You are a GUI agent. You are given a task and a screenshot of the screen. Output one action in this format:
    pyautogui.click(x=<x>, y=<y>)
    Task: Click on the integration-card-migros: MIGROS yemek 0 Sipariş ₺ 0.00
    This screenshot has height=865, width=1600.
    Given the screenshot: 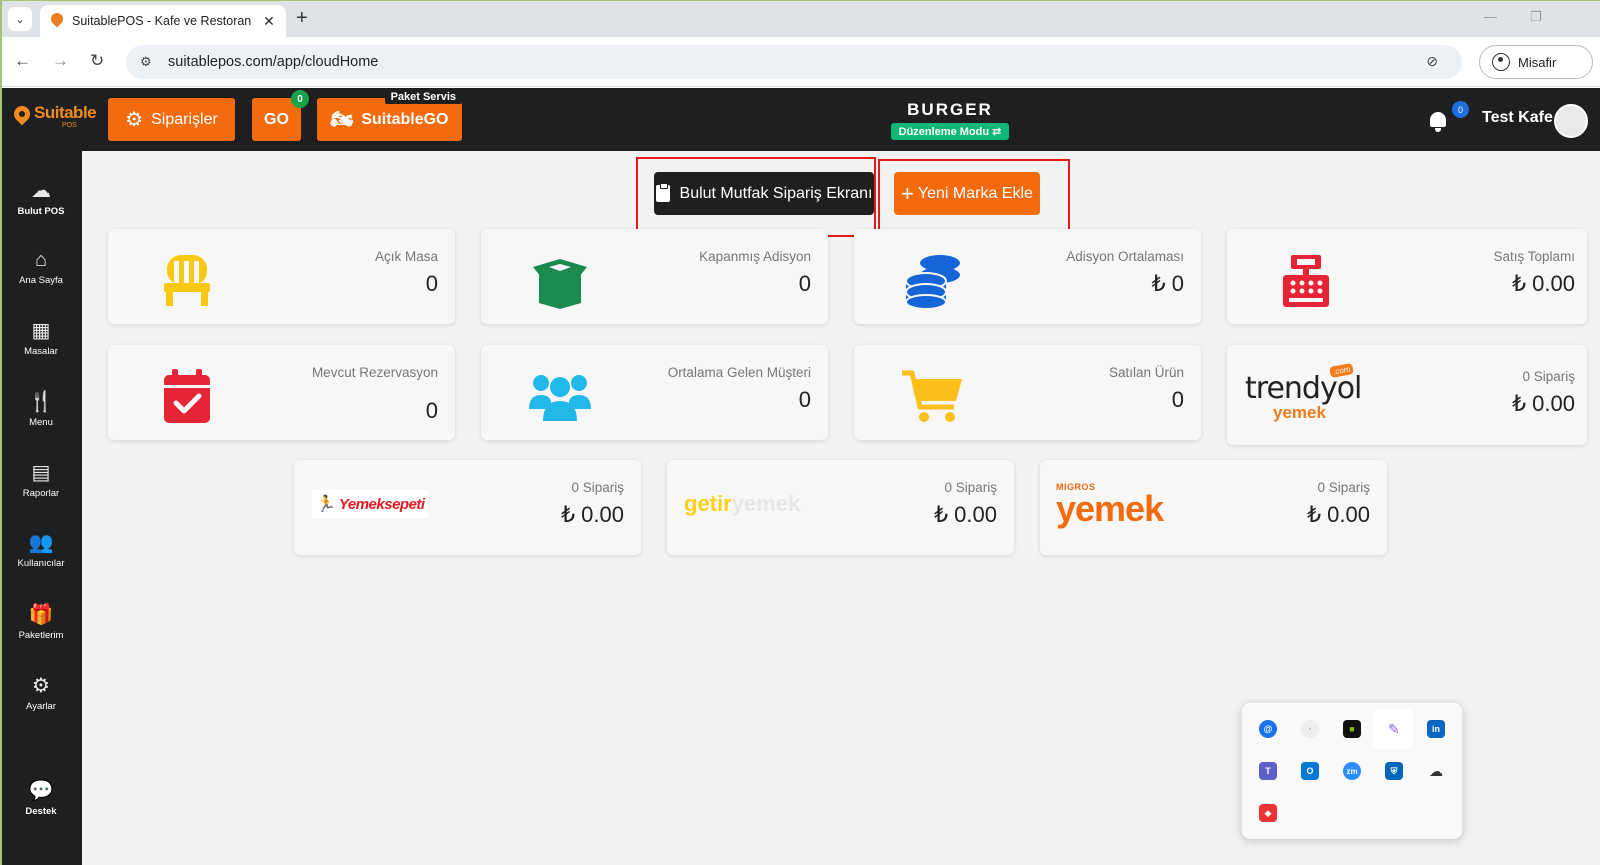 What is the action you would take?
    pyautogui.click(x=1213, y=507)
    